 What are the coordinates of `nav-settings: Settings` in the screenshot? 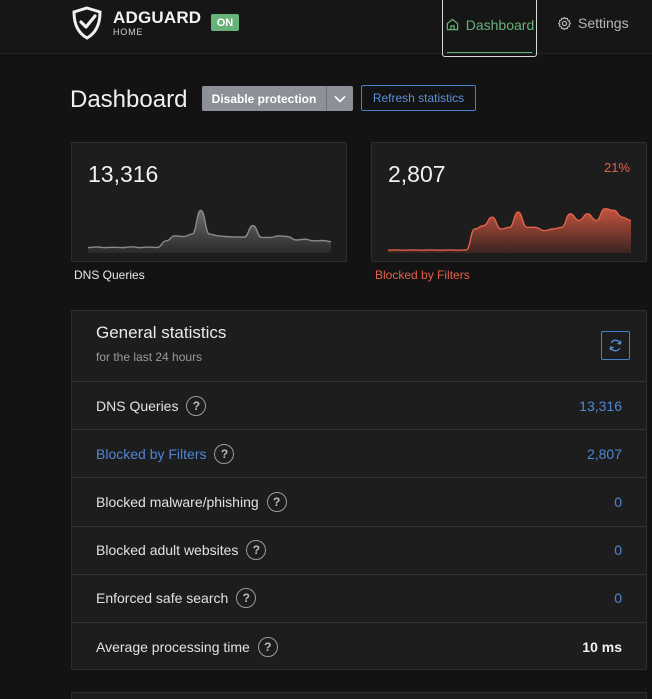 It's located at (593, 23).